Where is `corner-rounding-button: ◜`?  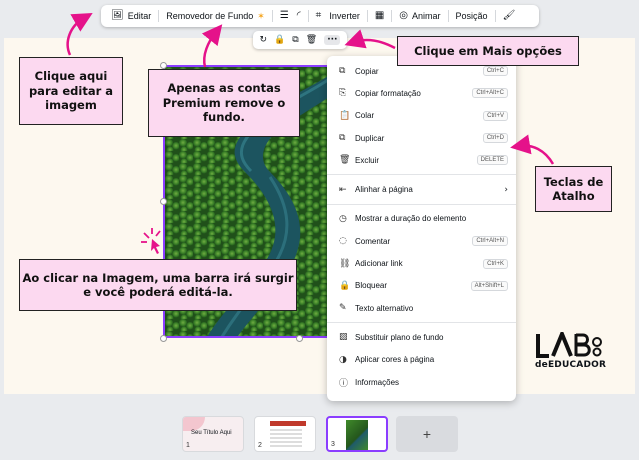
corner-rounding-button: ◜ is located at coordinates (299, 16).